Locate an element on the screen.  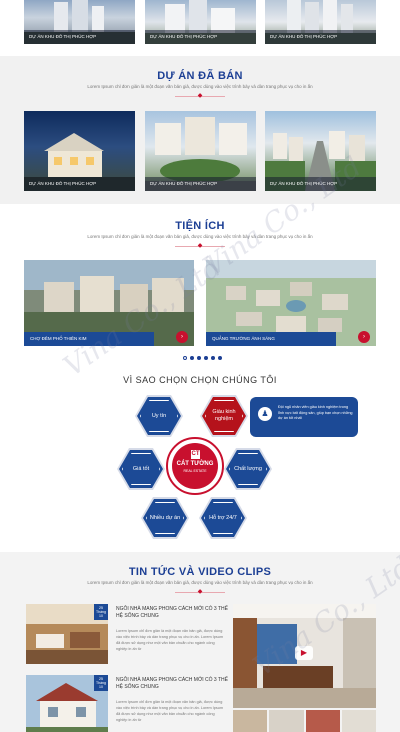
brand-logo-circle: CT CÁT TƯỜNG REAL ESTATE is located at coordinates (195, 466).